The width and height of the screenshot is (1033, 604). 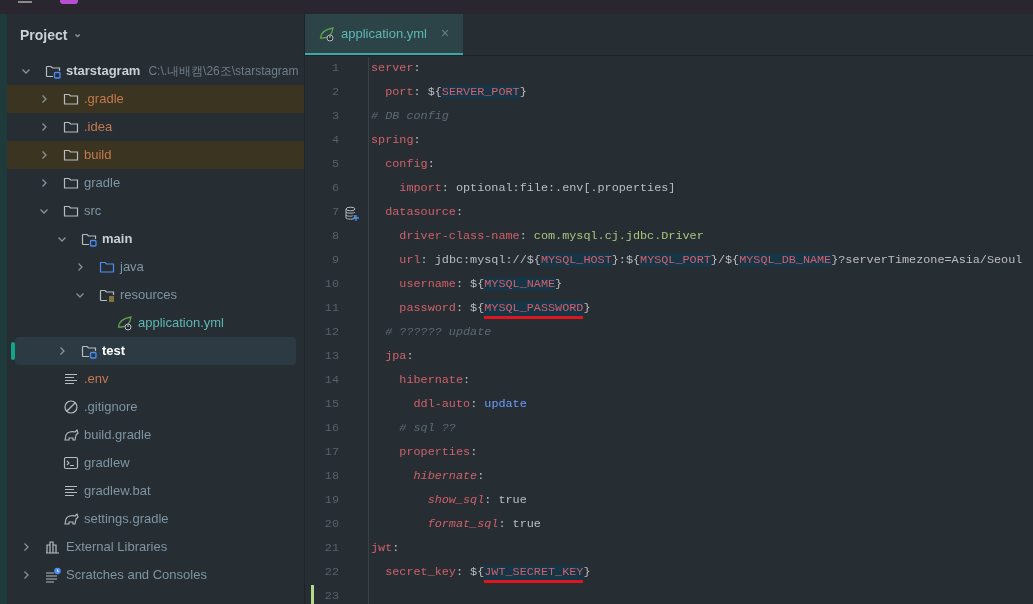 What do you see at coordinates (71, 407) in the screenshot?
I see `prohibited-icon` at bounding box center [71, 407].